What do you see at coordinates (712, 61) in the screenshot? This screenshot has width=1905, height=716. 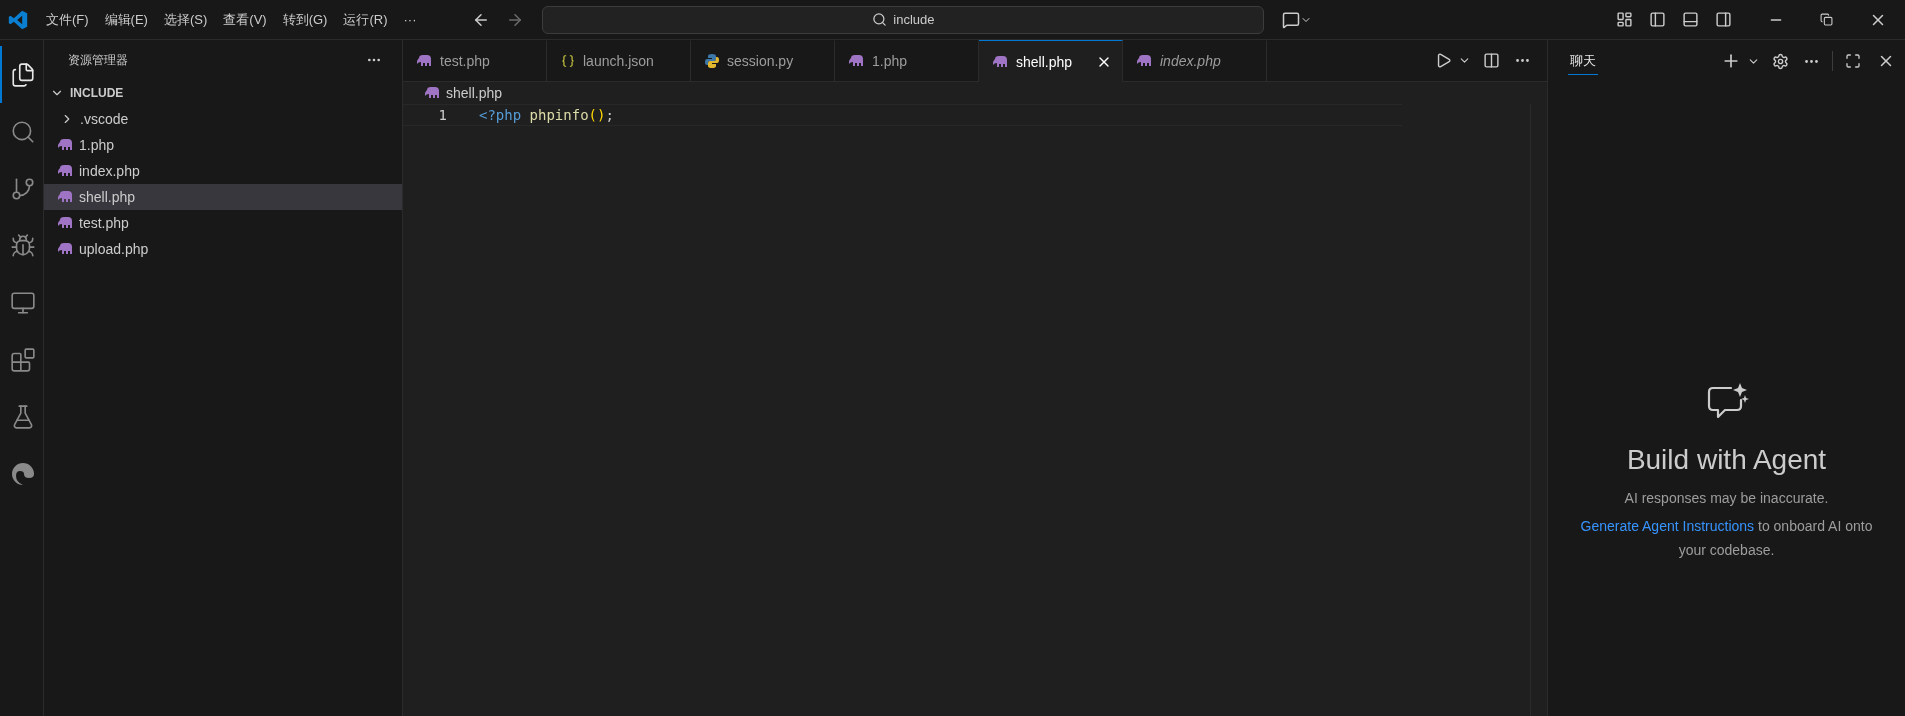 I see `python-icon` at bounding box center [712, 61].